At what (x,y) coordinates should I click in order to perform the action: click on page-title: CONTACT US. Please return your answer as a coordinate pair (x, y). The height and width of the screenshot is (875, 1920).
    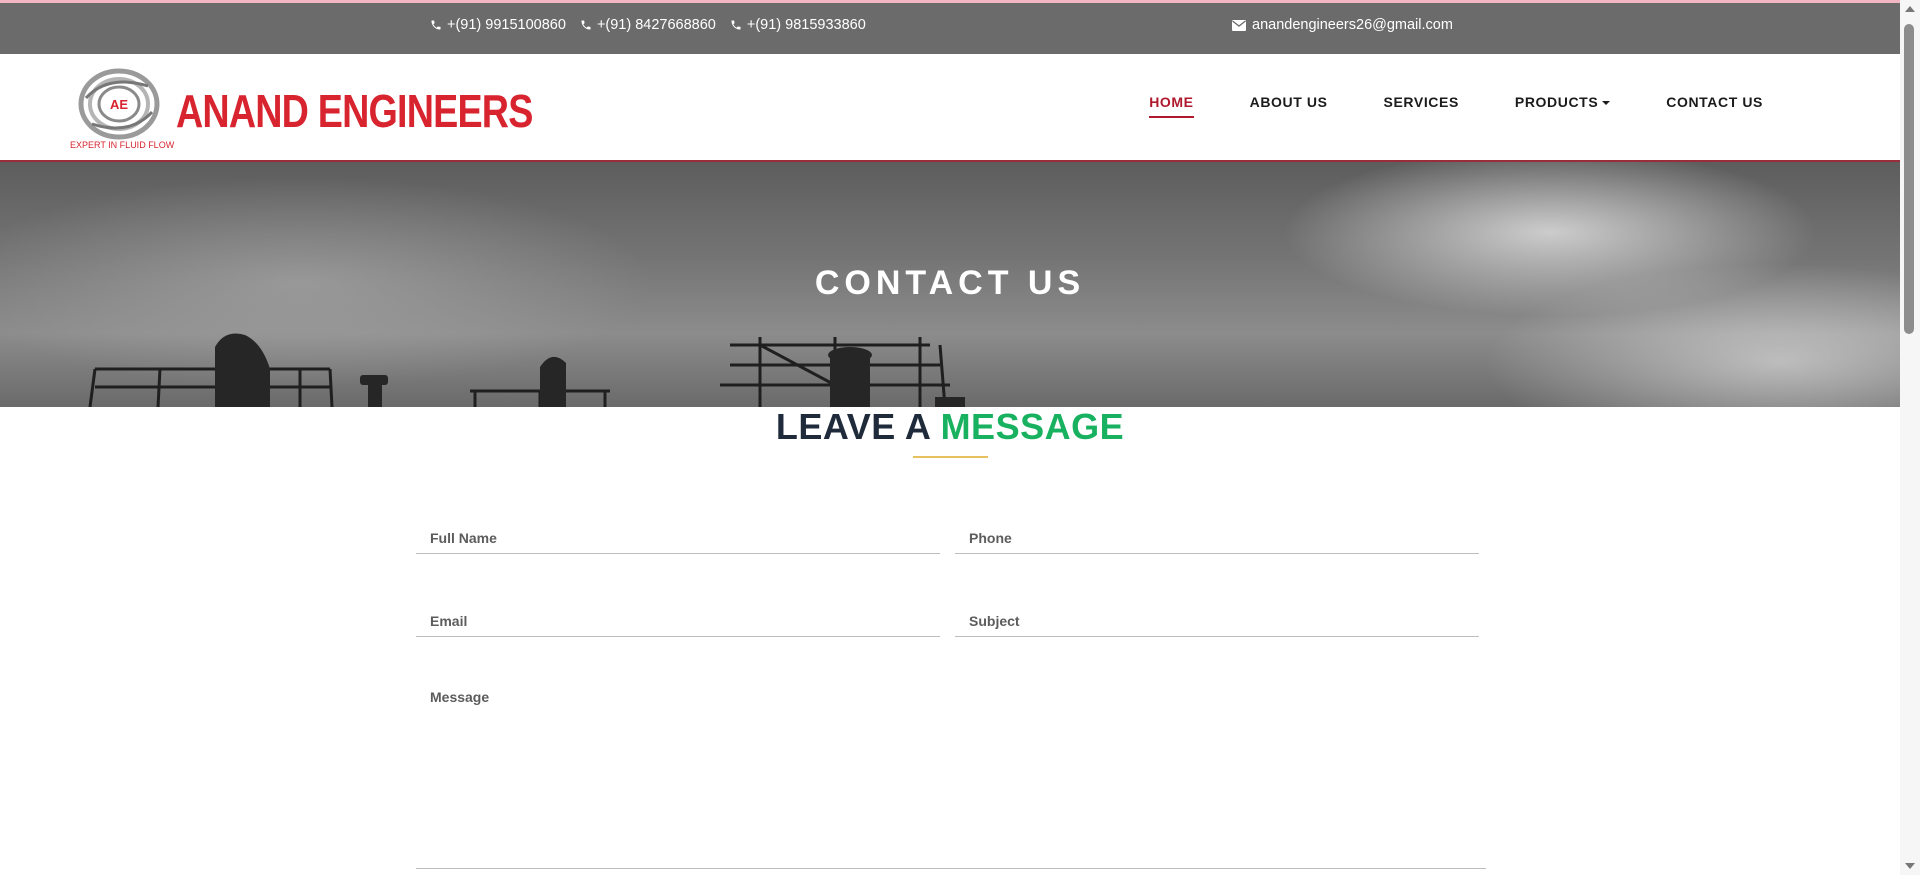
    Looking at the image, I should click on (950, 283).